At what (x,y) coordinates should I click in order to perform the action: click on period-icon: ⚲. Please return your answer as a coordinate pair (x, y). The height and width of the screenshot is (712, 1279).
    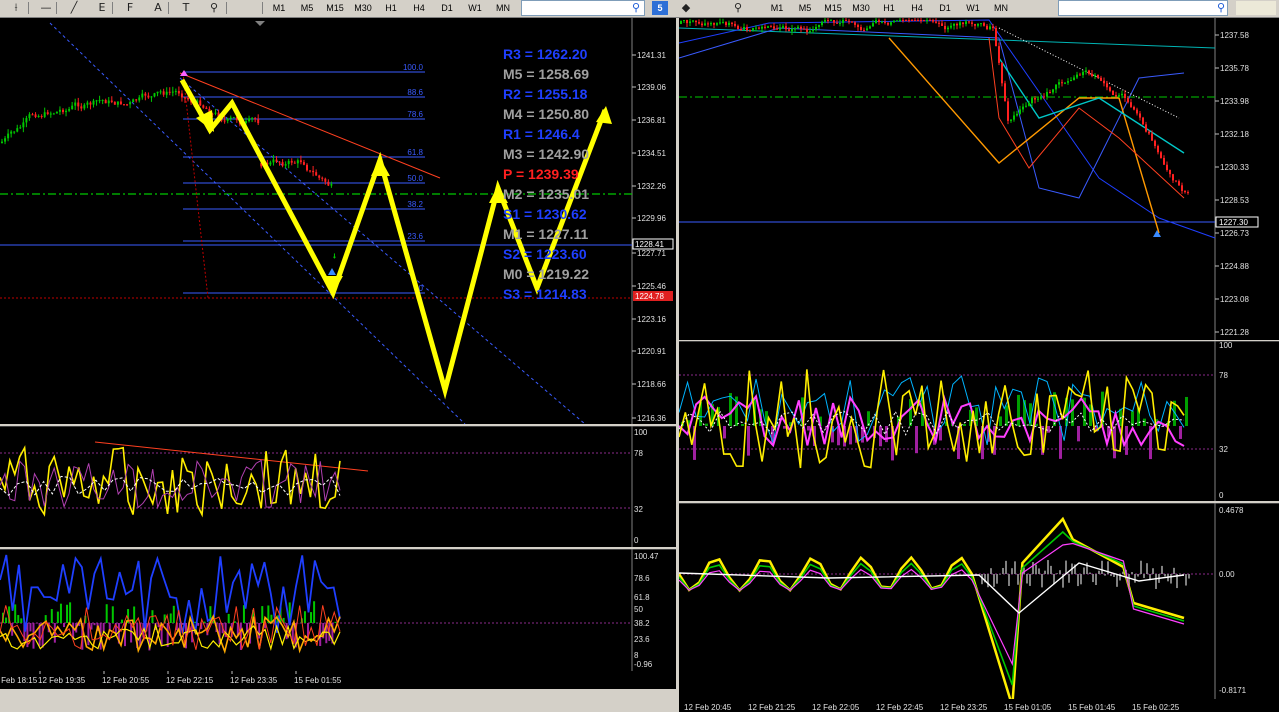
    Looking at the image, I should click on (738, 8).